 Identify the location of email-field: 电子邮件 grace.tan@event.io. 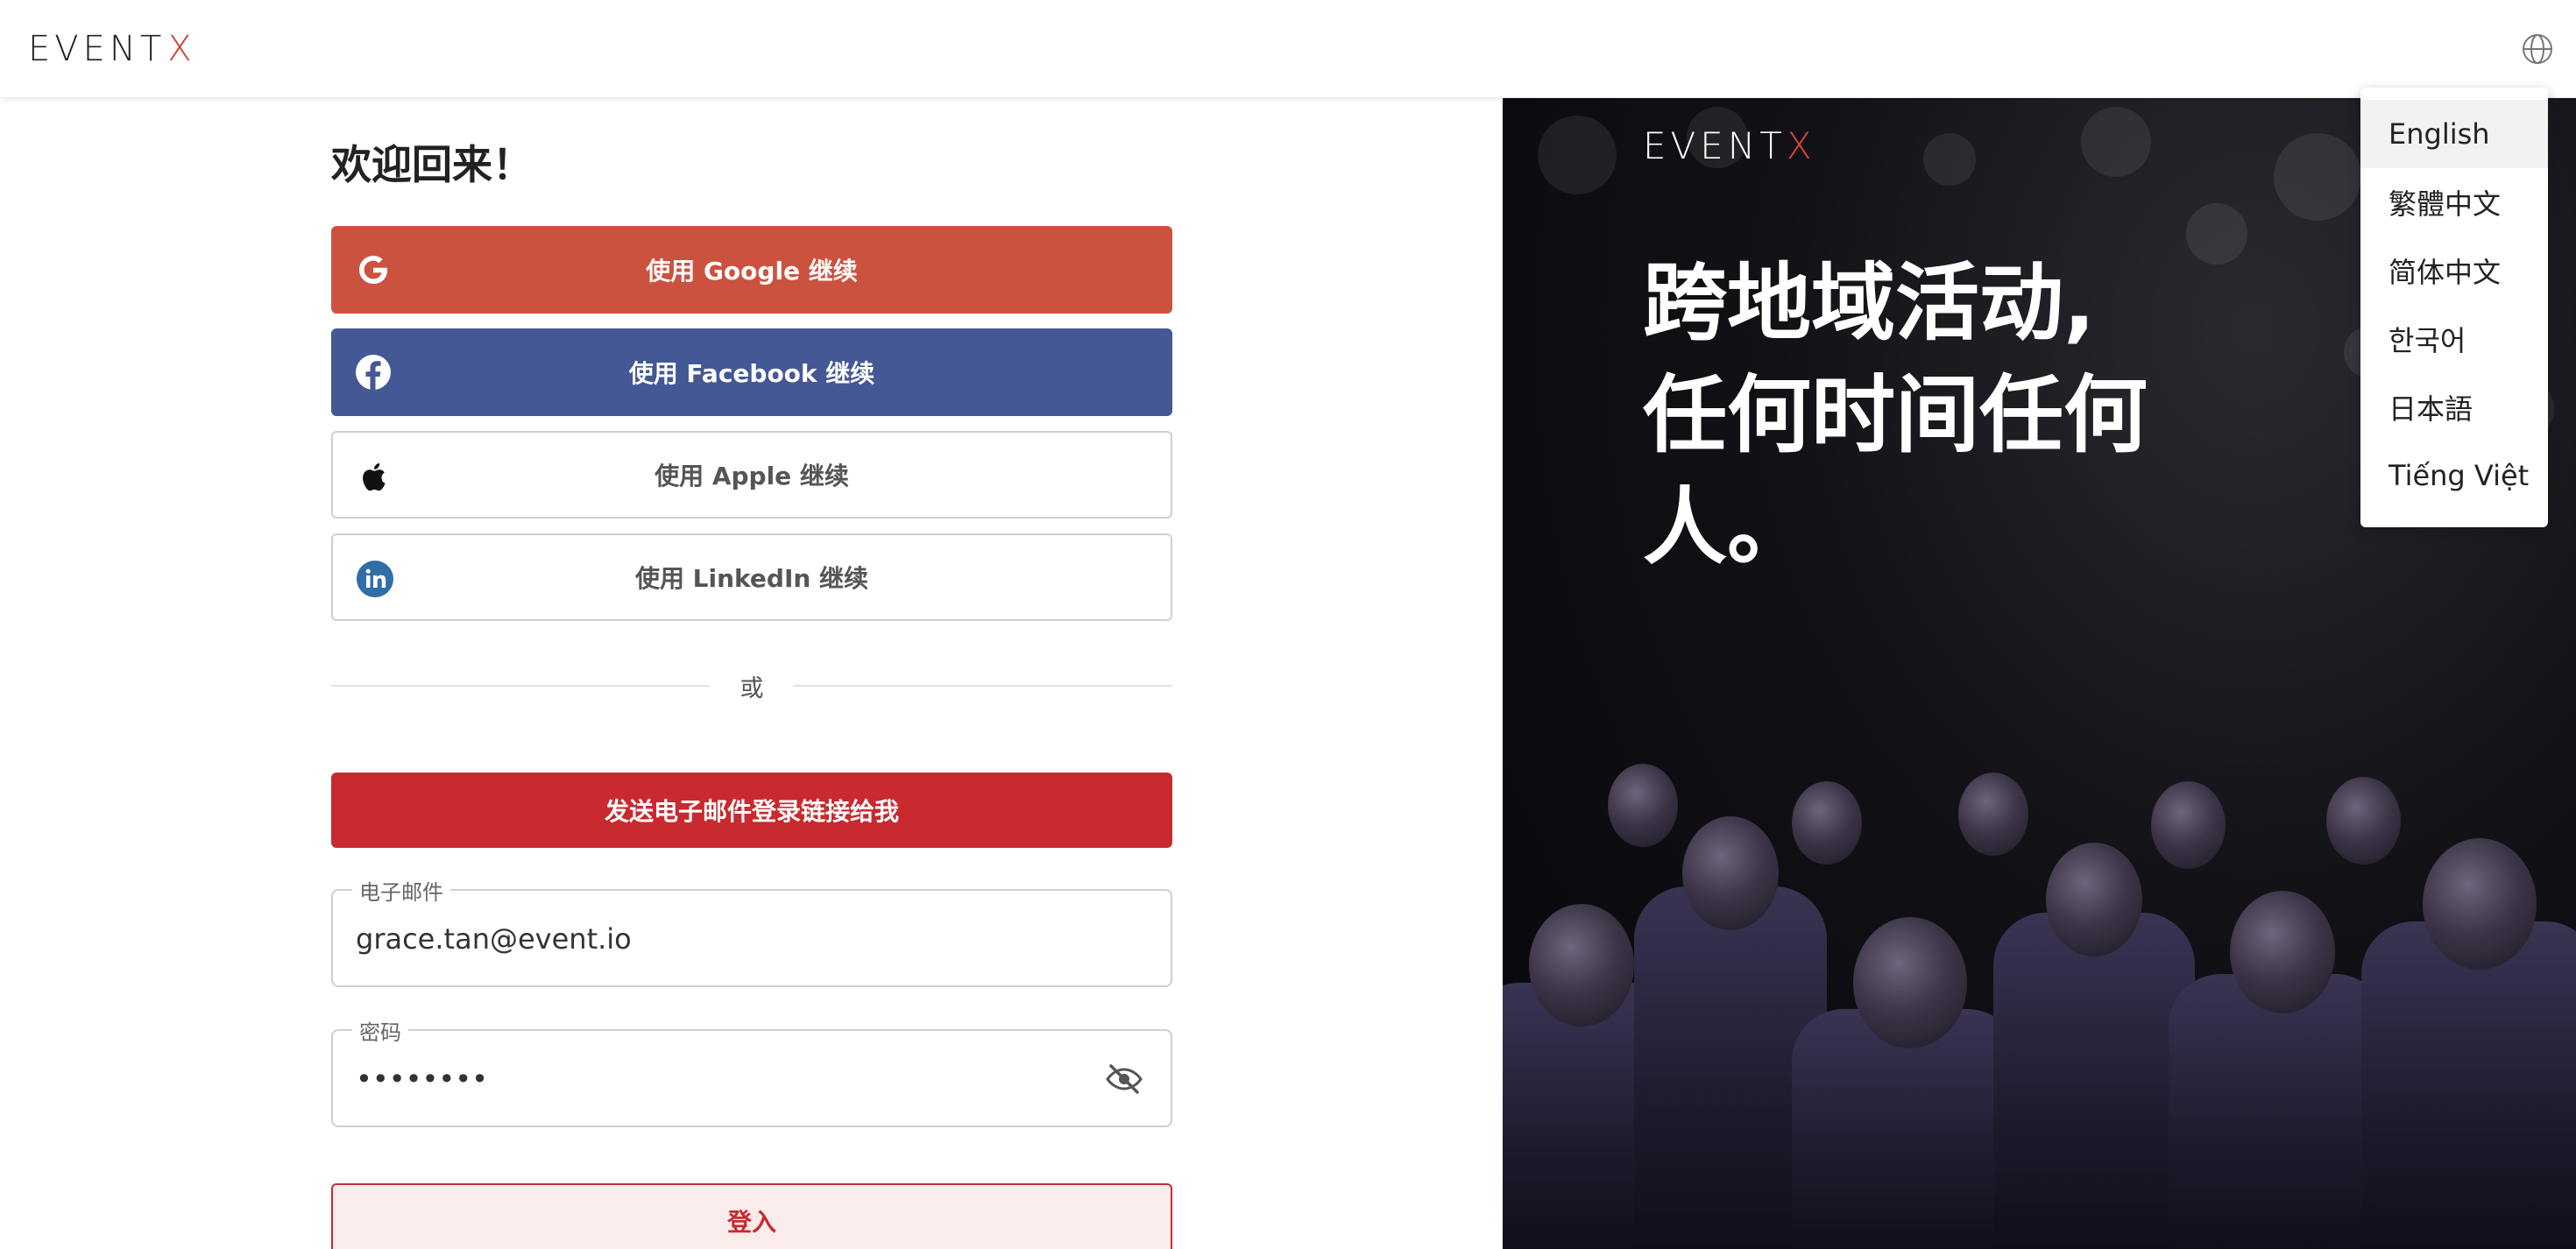
(751, 931).